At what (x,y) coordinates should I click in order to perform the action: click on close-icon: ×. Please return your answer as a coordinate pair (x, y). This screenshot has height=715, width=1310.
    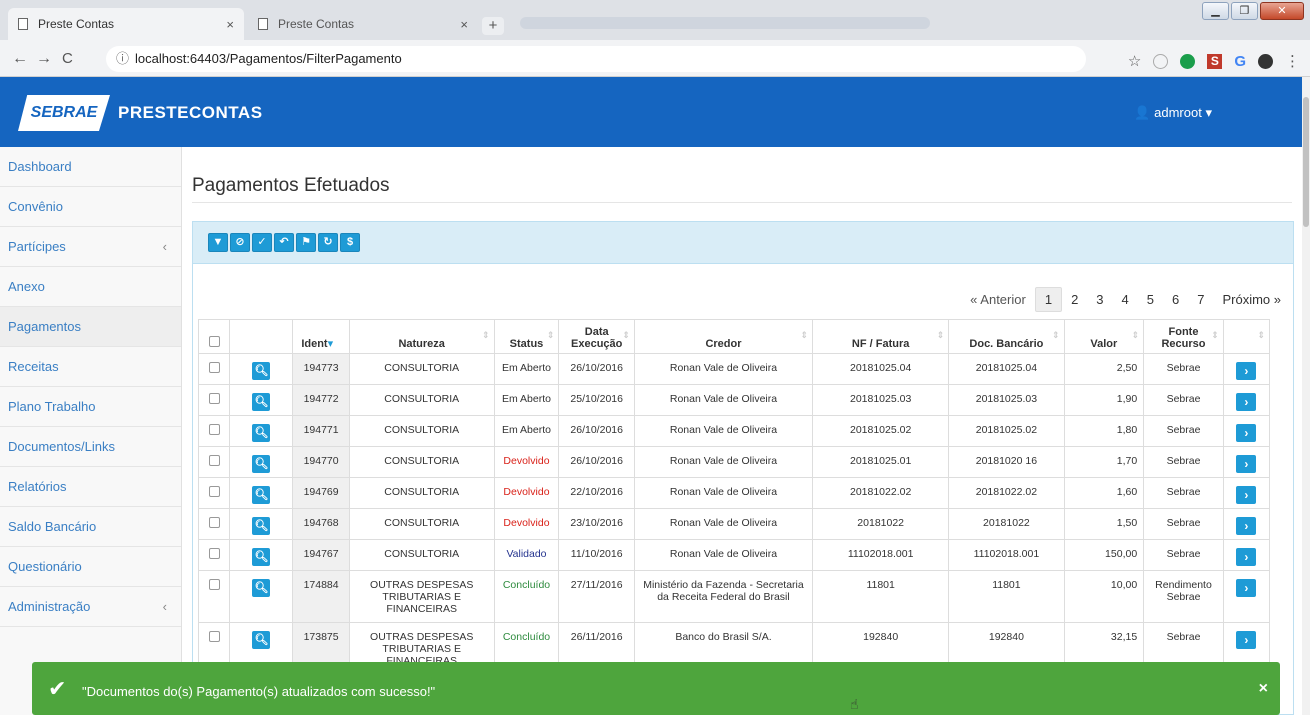
    Looking at the image, I should click on (1263, 689).